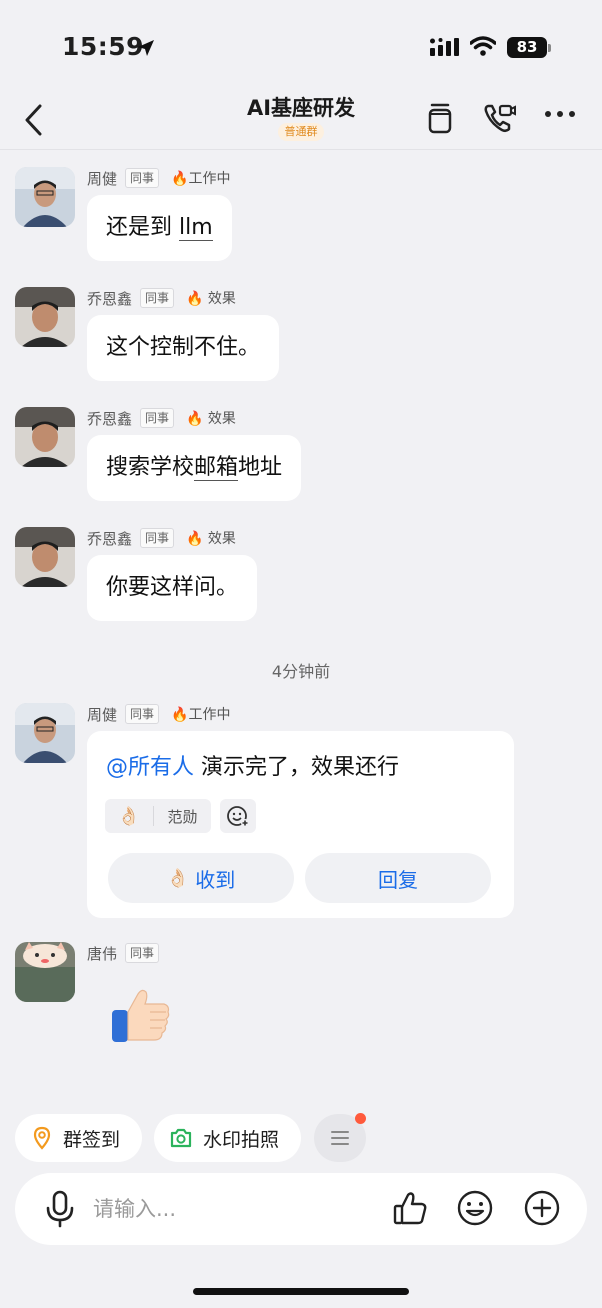 The width and height of the screenshot is (602, 1308). I want to click on received-button: 👌🏻 收到, so click(201, 878).